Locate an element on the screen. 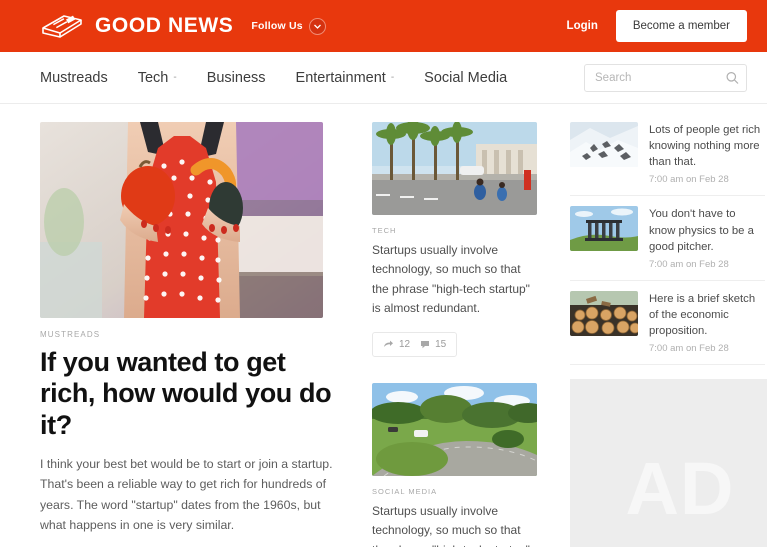 This screenshot has width=767, height=547. nav-label: Business is located at coordinates (236, 77).